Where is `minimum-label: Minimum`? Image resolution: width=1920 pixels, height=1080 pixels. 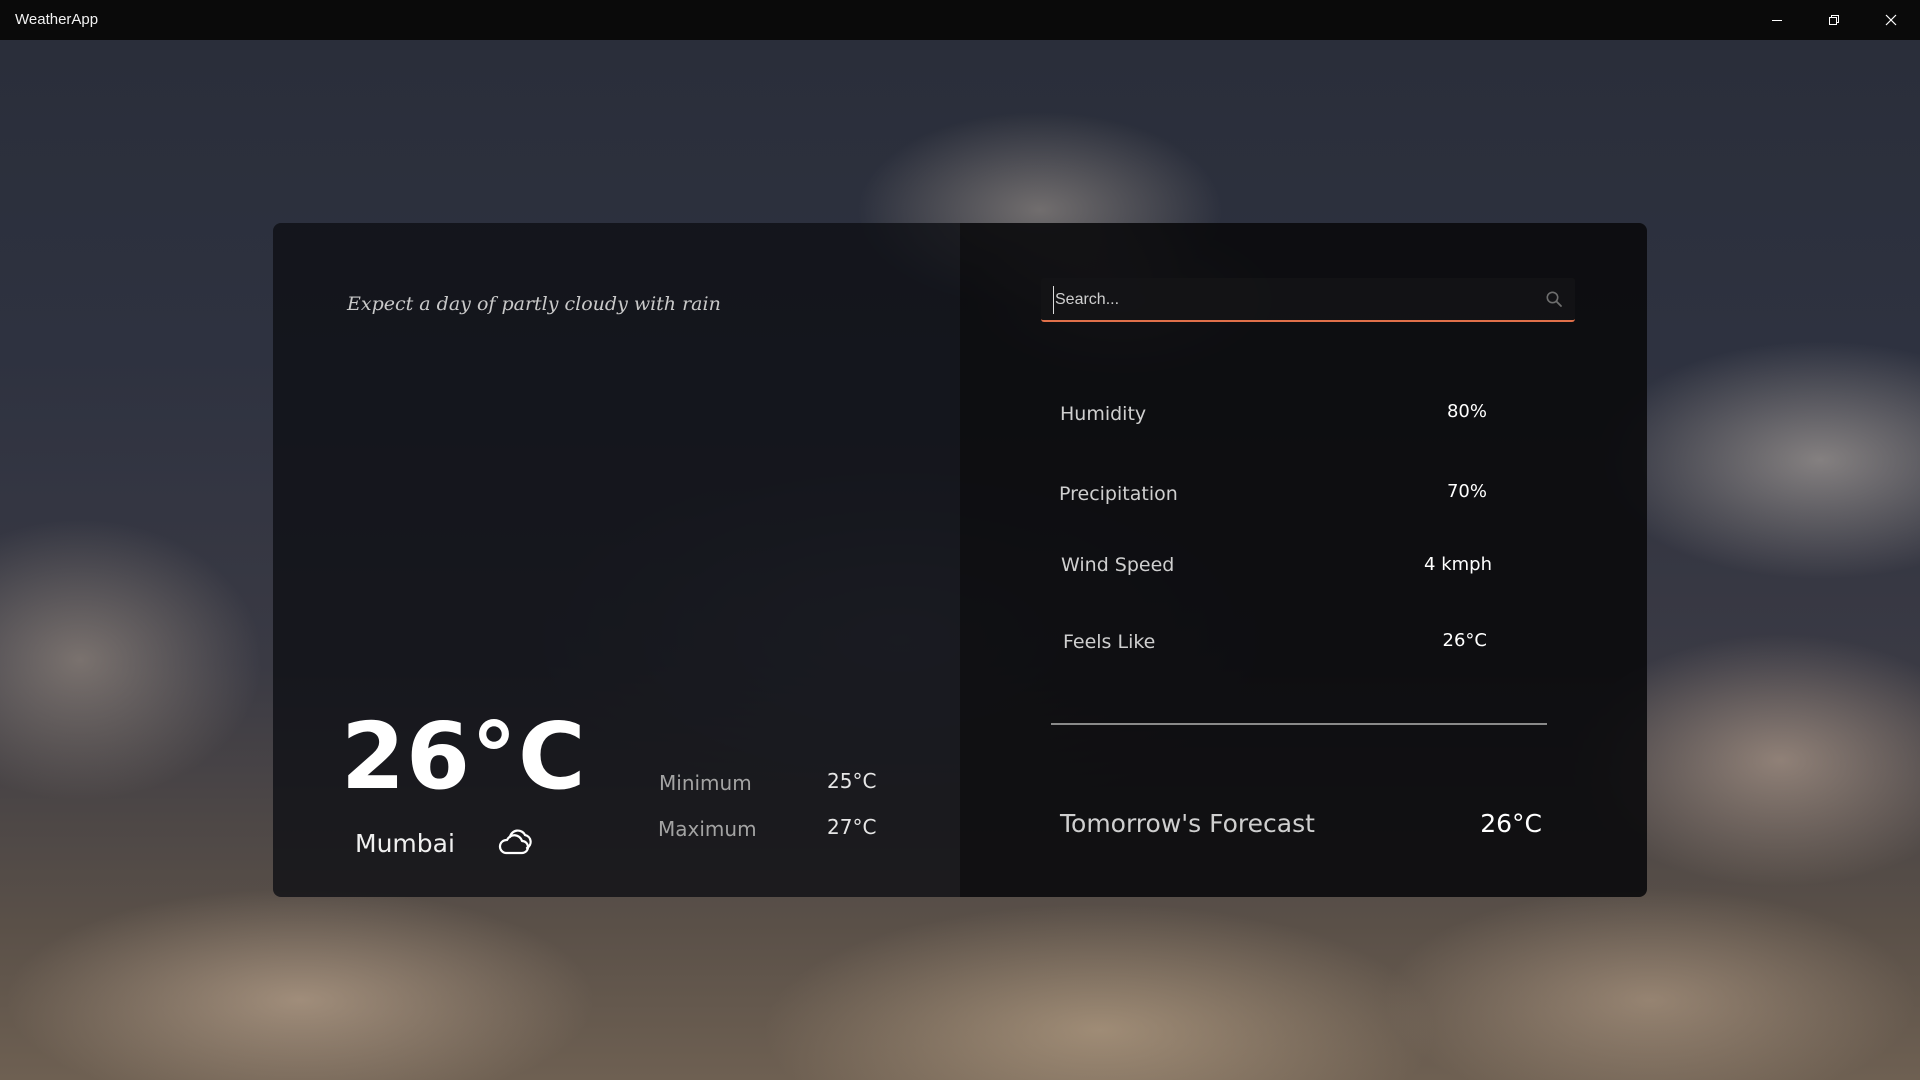
minimum-label: Minimum is located at coordinates (705, 783).